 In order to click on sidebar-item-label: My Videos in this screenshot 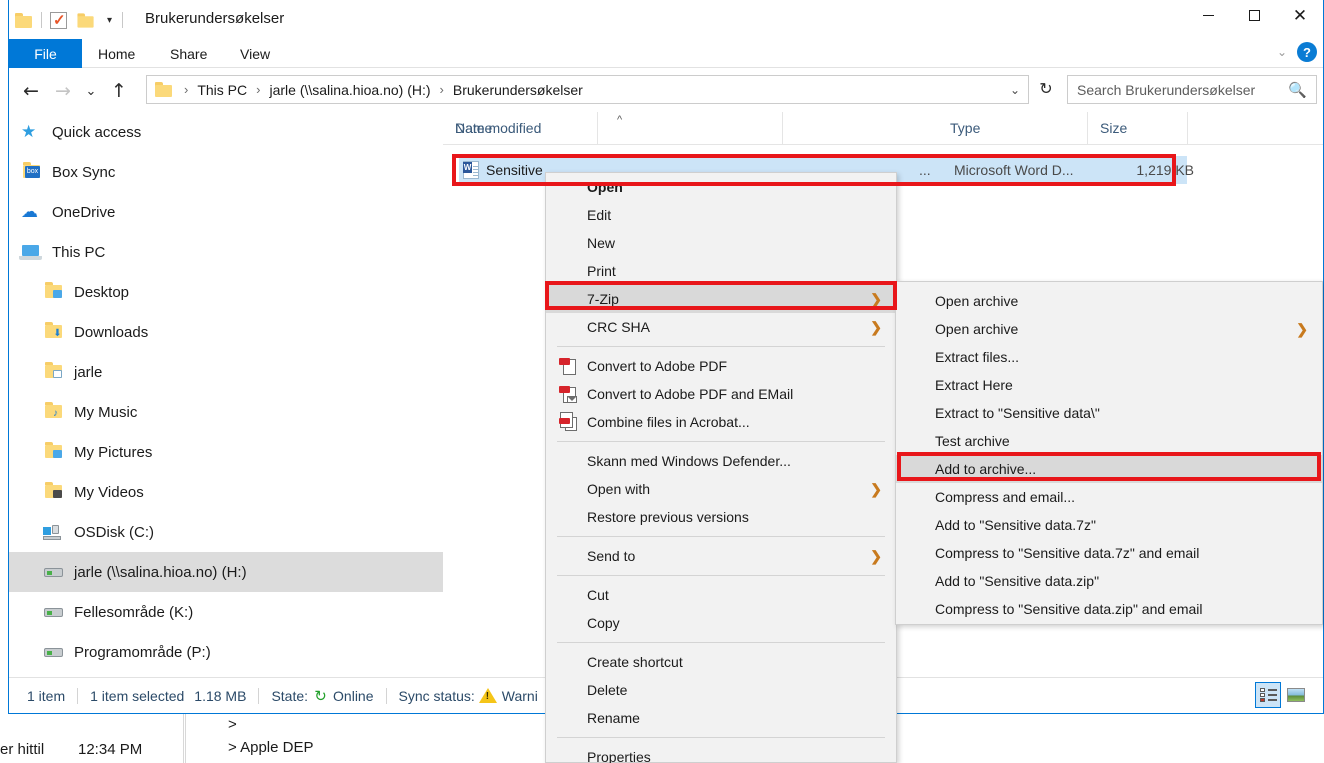, I will do `click(109, 492)`.